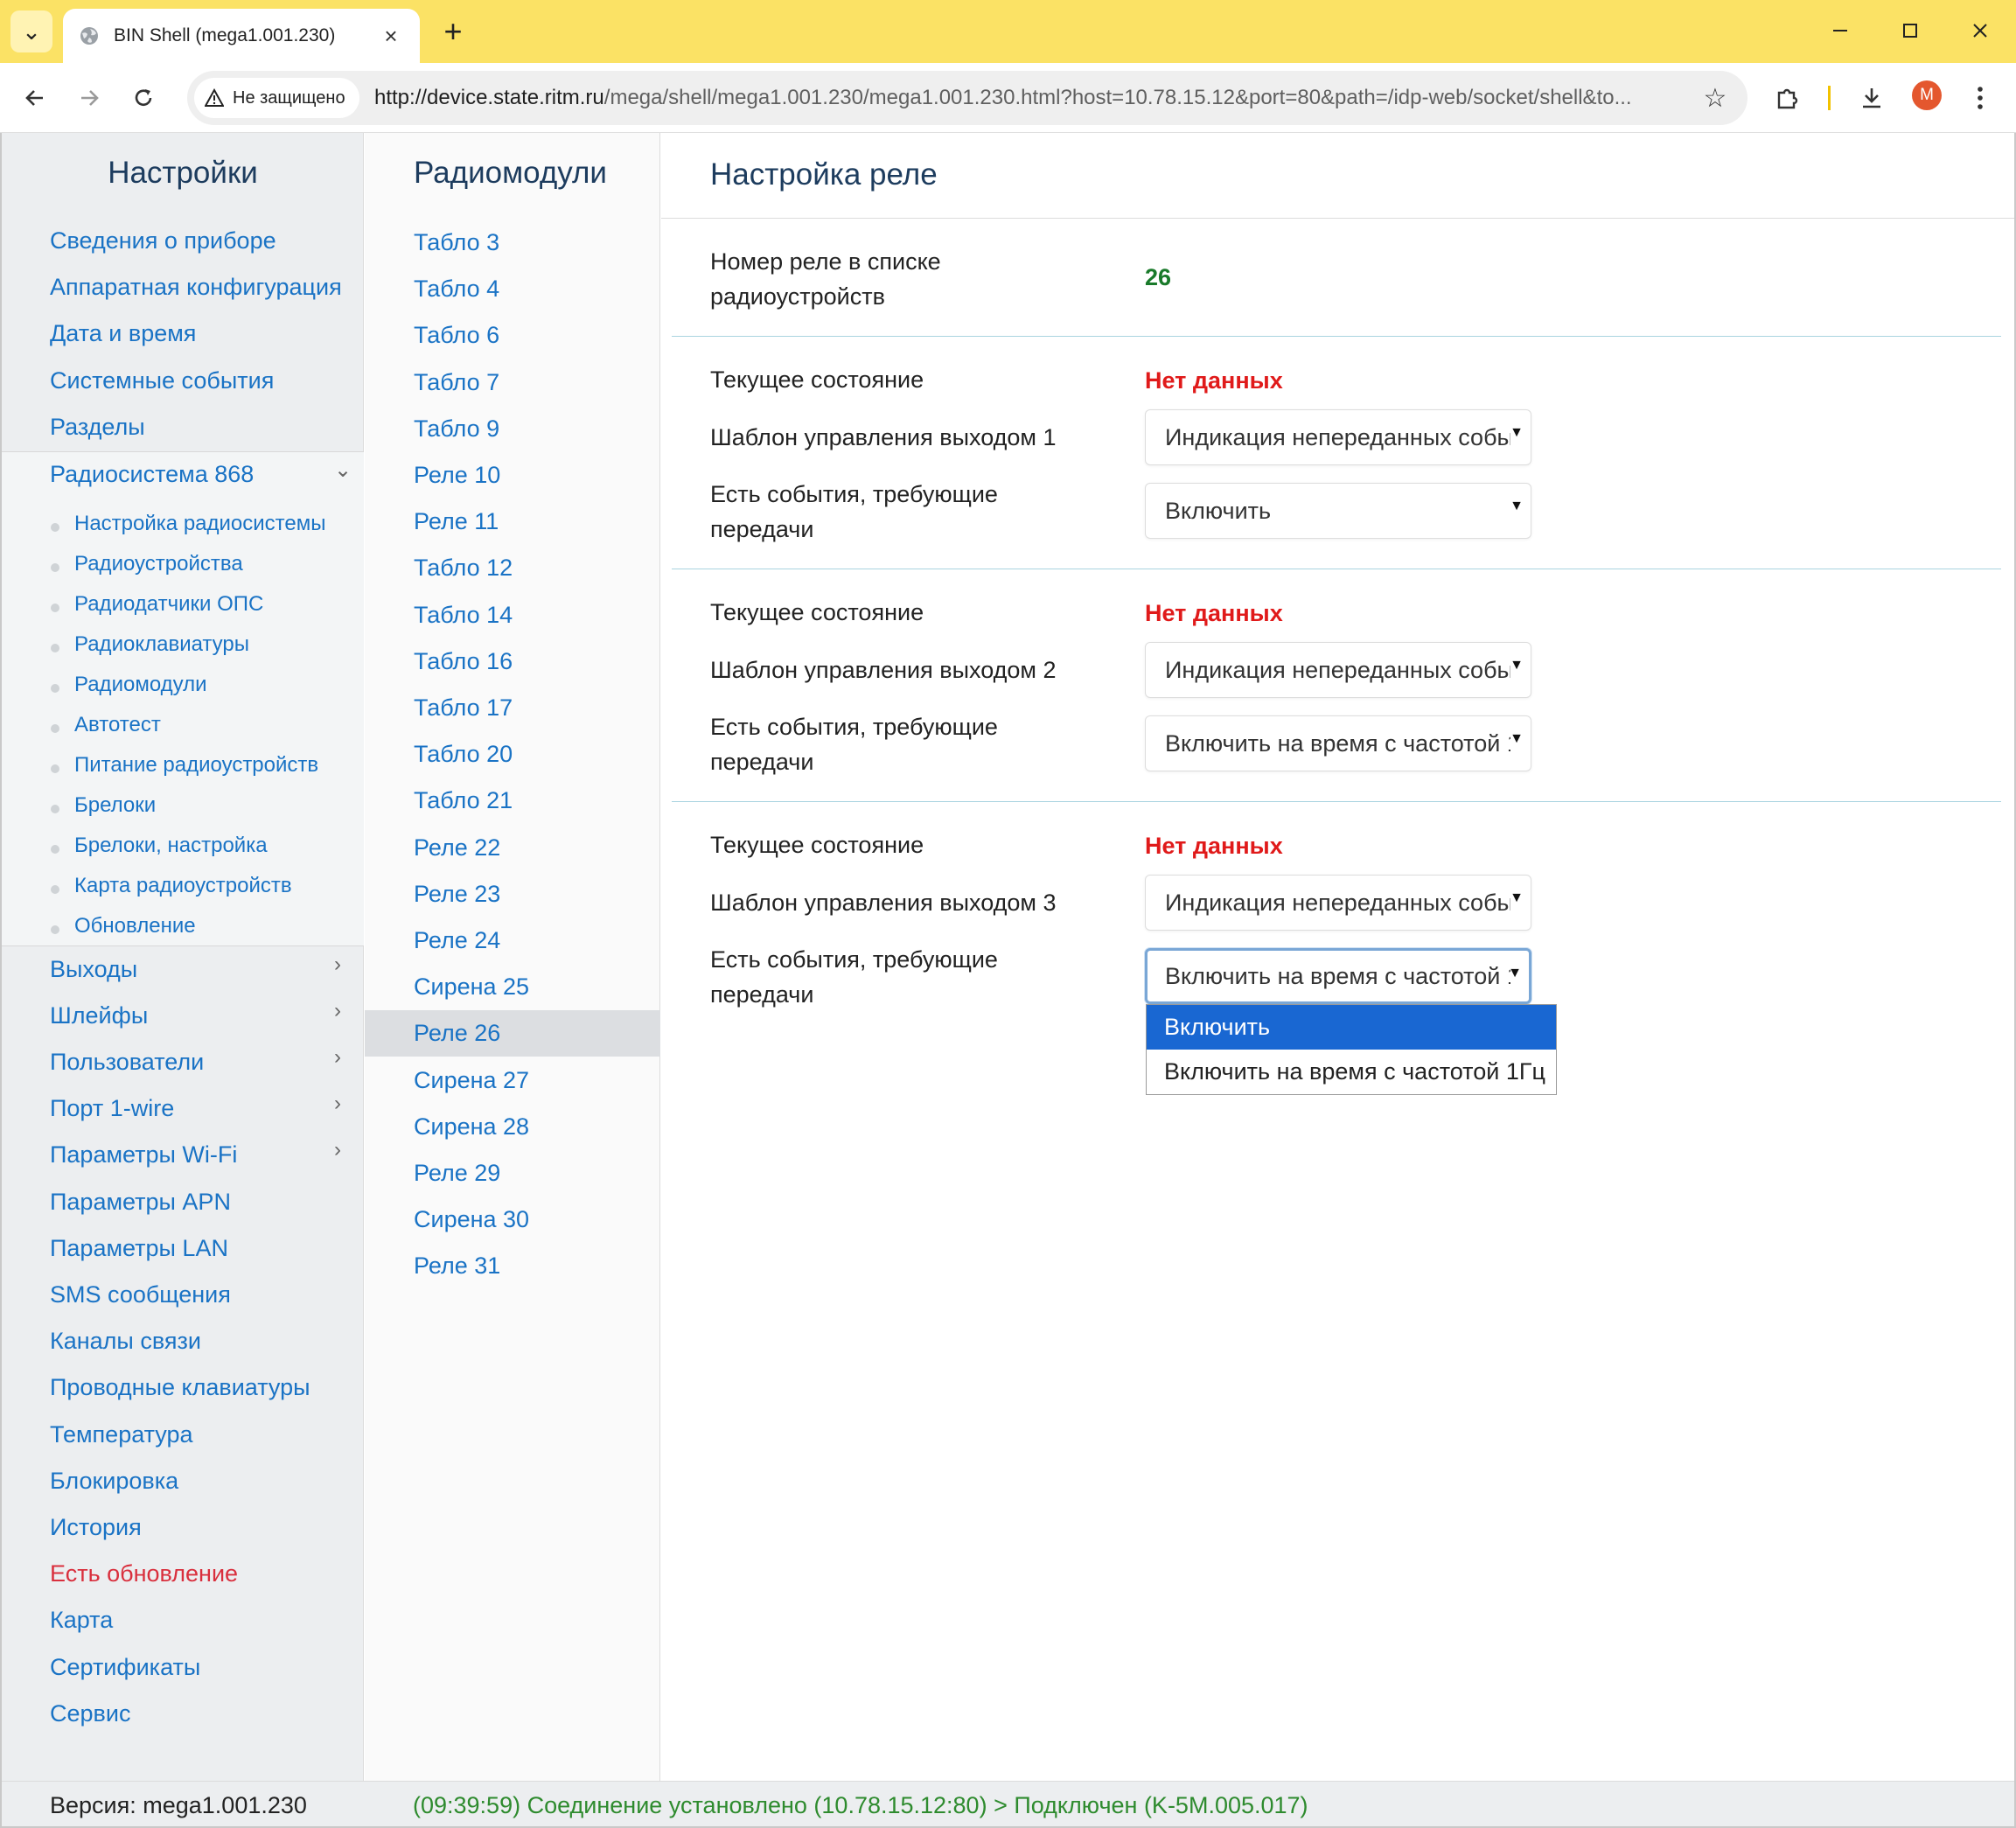  What do you see at coordinates (93, 970) in the screenshot?
I see `sidebar-item-outputs: Выходы` at bounding box center [93, 970].